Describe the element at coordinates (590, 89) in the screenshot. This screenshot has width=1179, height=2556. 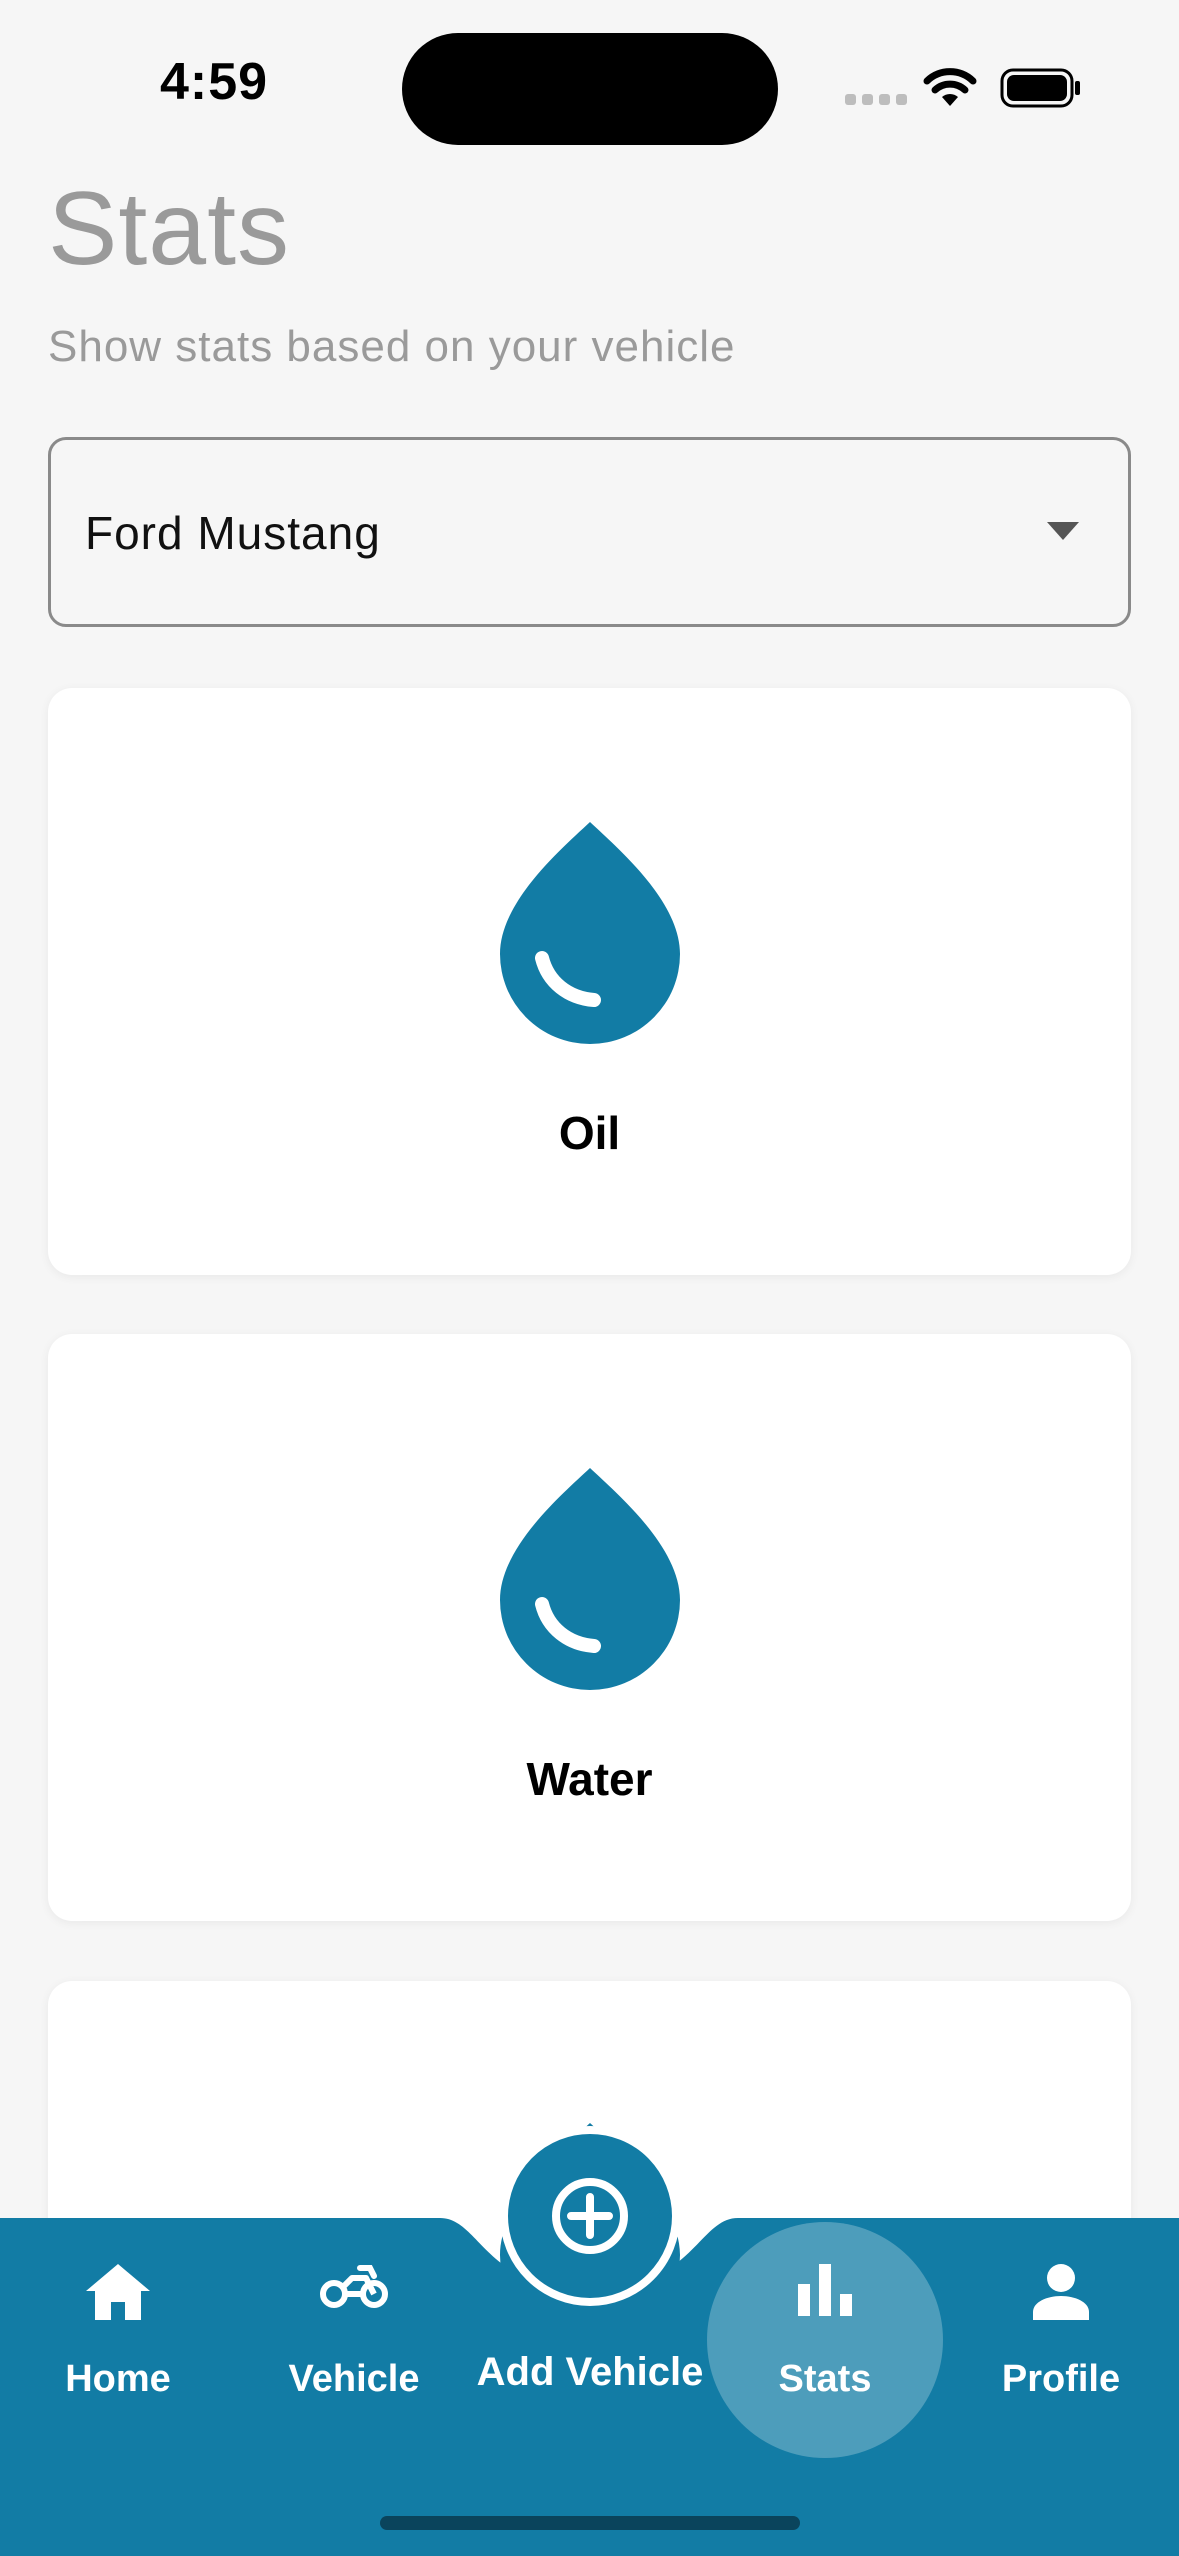
I see `dynamic-island` at that location.